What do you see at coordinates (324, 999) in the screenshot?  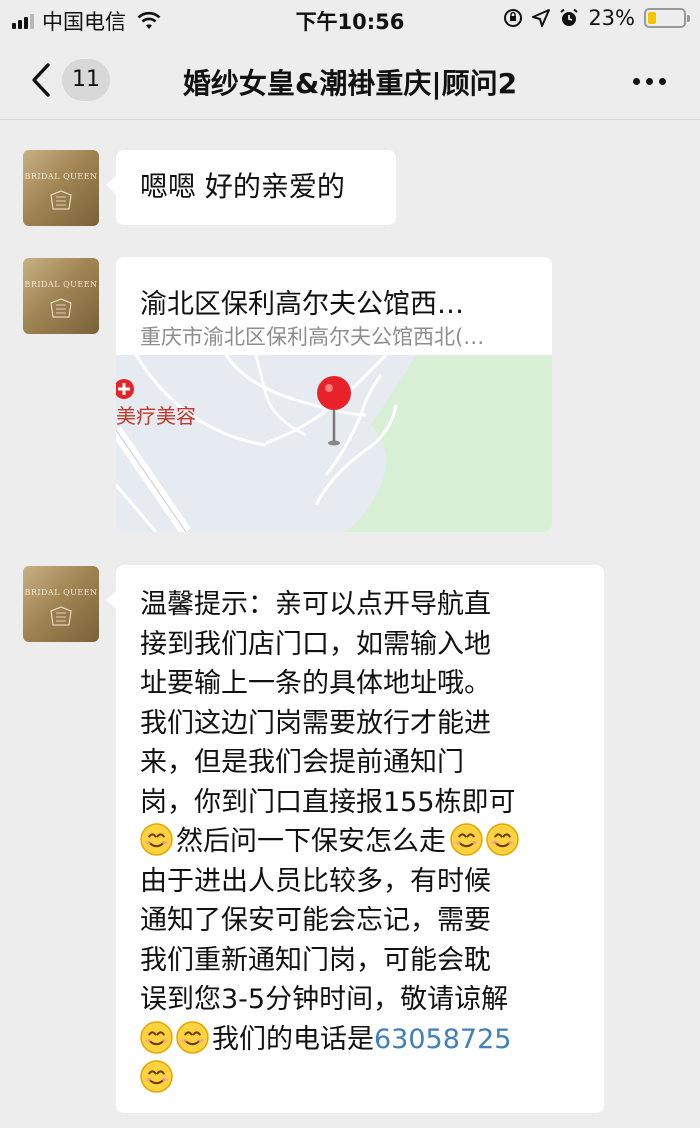 I see `message-line: 误到您3-5分钟时间，敬请谅解` at bounding box center [324, 999].